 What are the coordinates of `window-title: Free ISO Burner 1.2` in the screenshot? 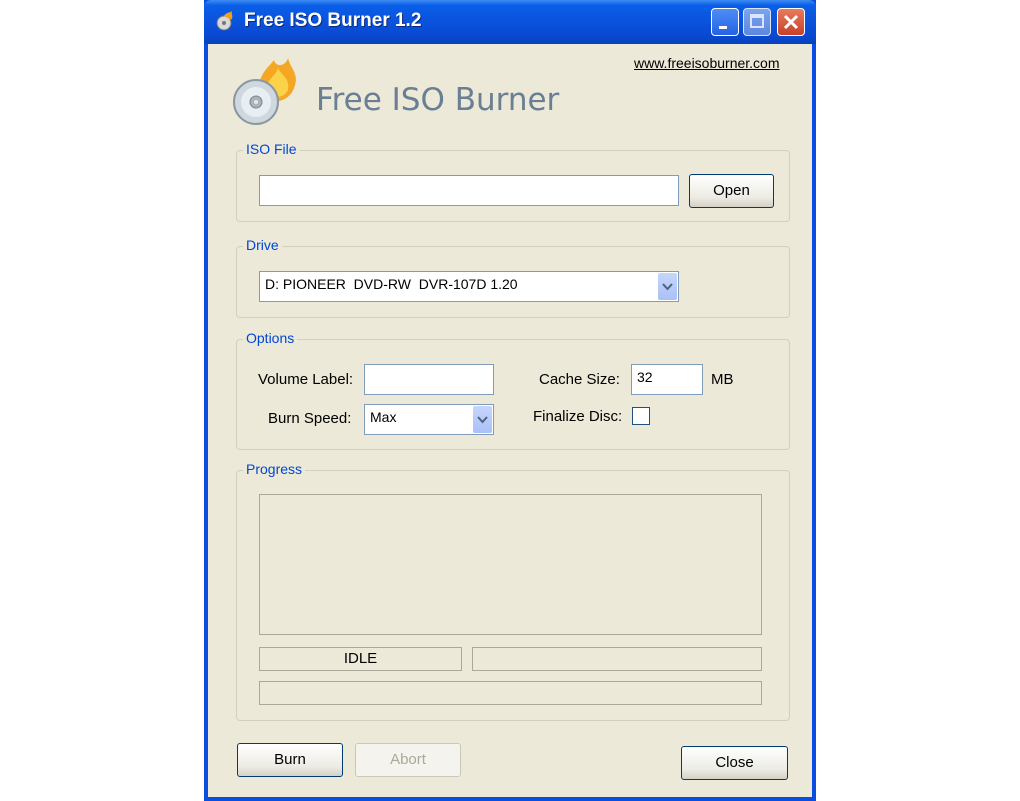 It's located at (333, 20).